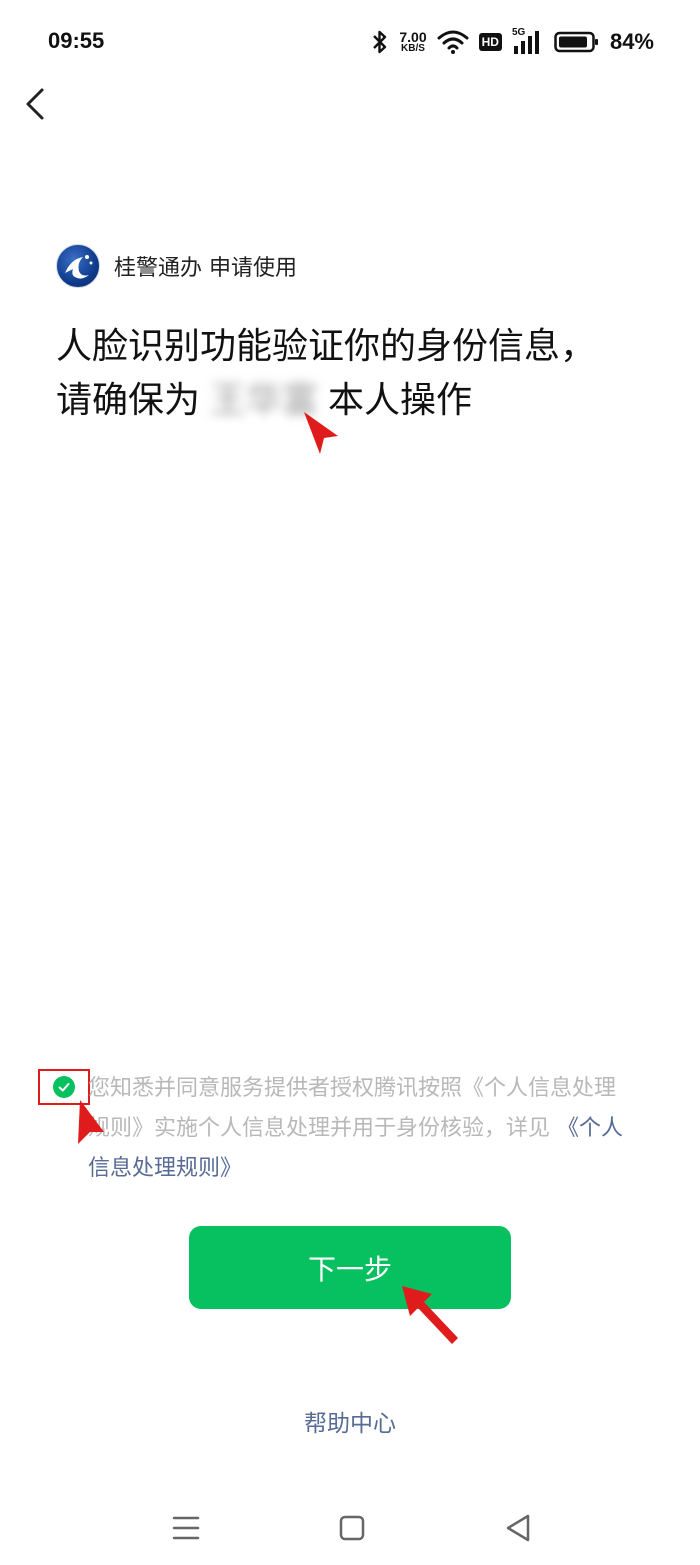 The image size is (700, 1565). I want to click on app-name: 桂警通办, so click(158, 268).